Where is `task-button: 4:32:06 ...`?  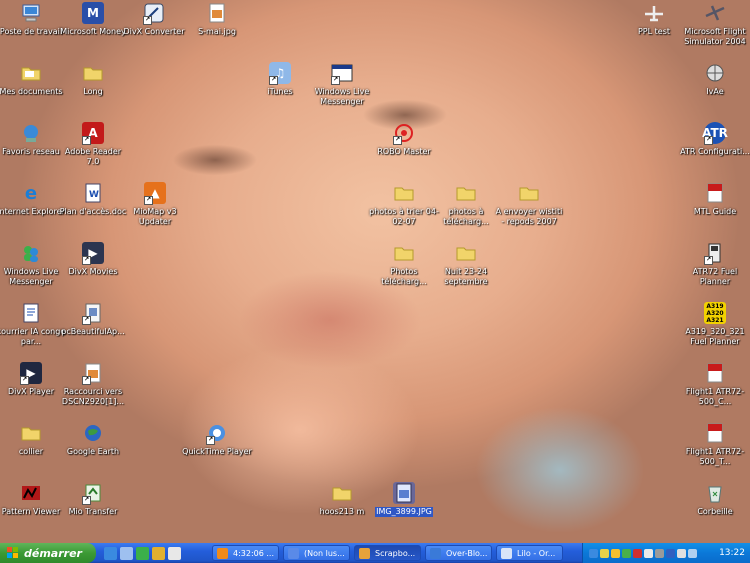 task-button: 4:32:06 ... is located at coordinates (245, 553).